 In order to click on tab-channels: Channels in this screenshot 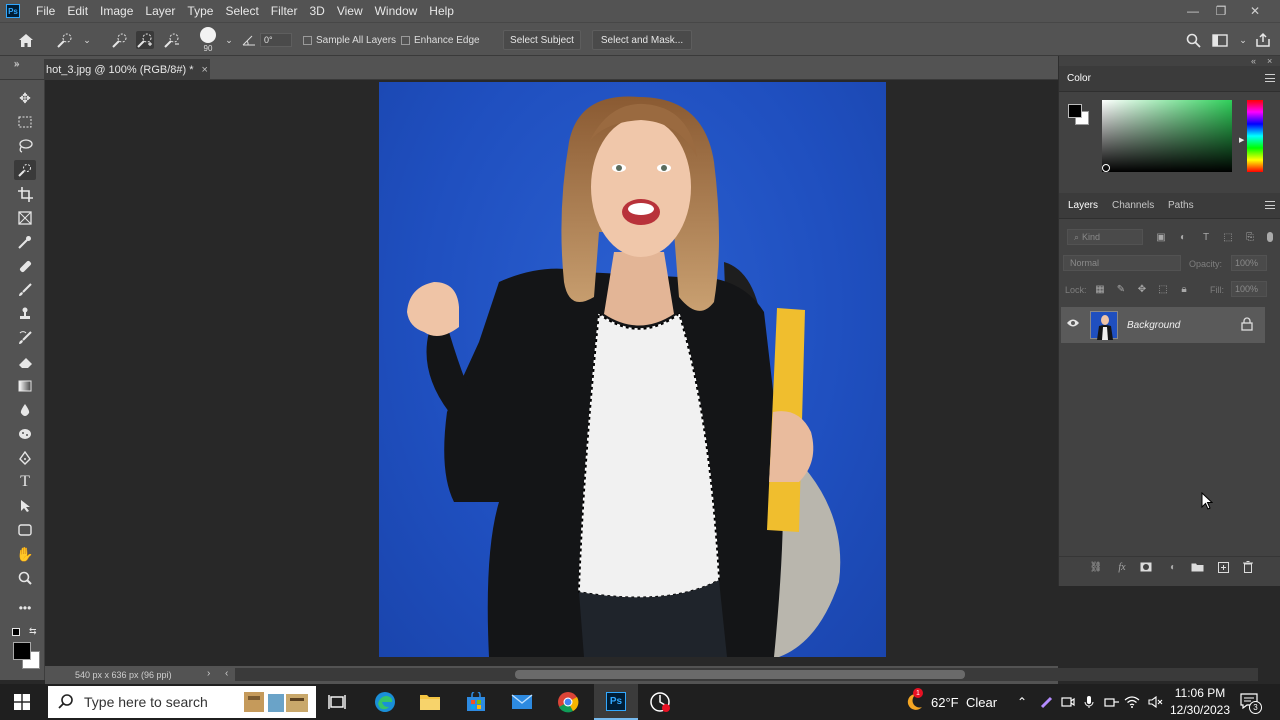, I will do `click(1133, 205)`.